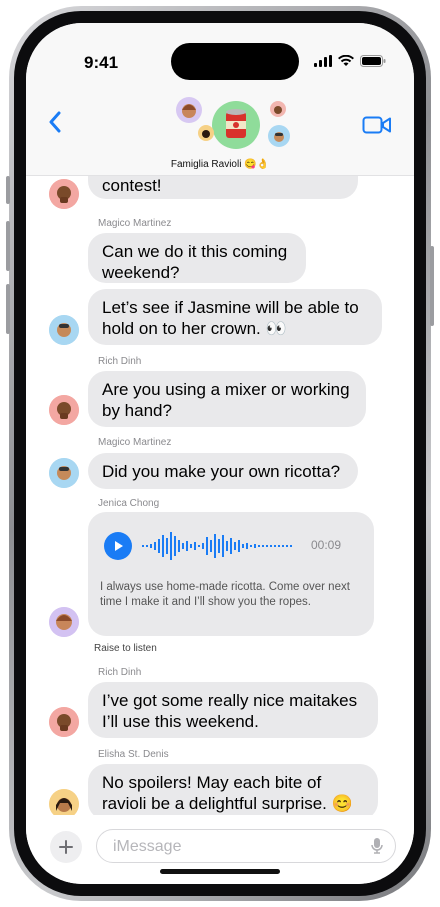 This screenshot has width=440, height=907. I want to click on message-text-line: hold on to her crown. 👀, so click(194, 328).